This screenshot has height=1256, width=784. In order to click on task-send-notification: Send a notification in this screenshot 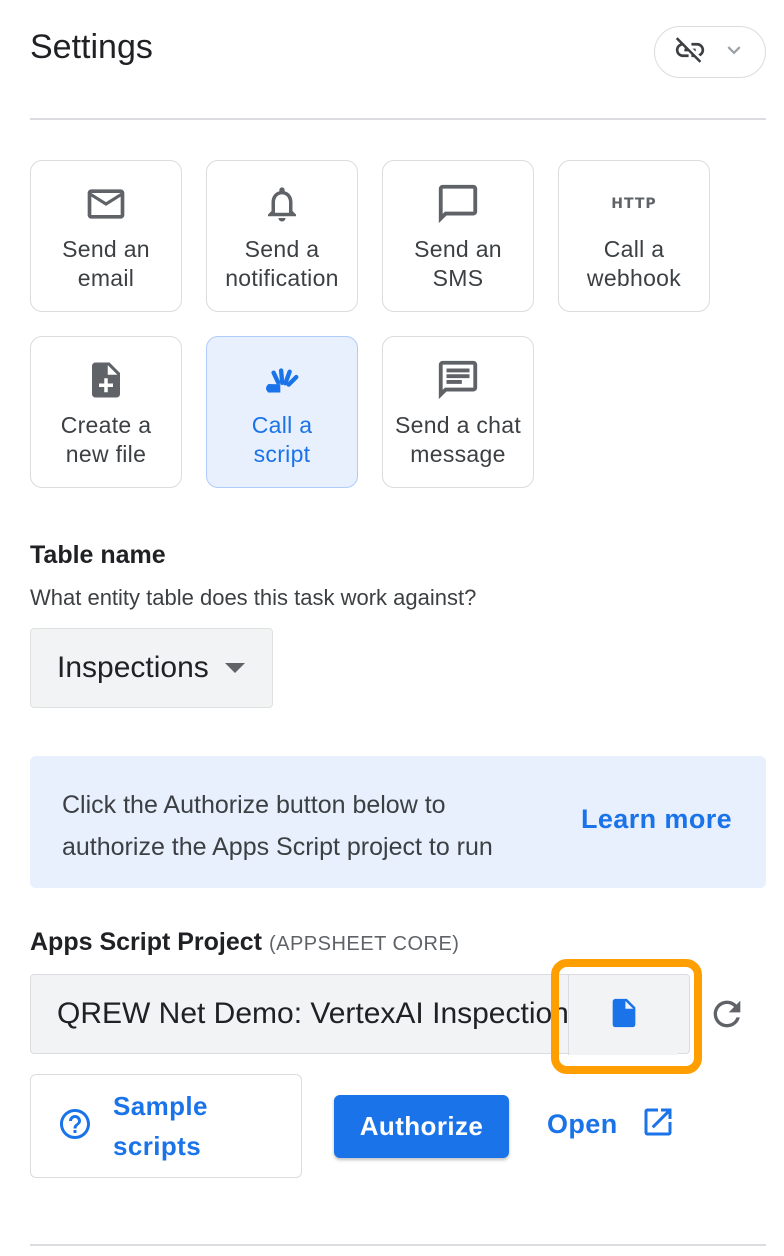, I will do `click(282, 236)`.